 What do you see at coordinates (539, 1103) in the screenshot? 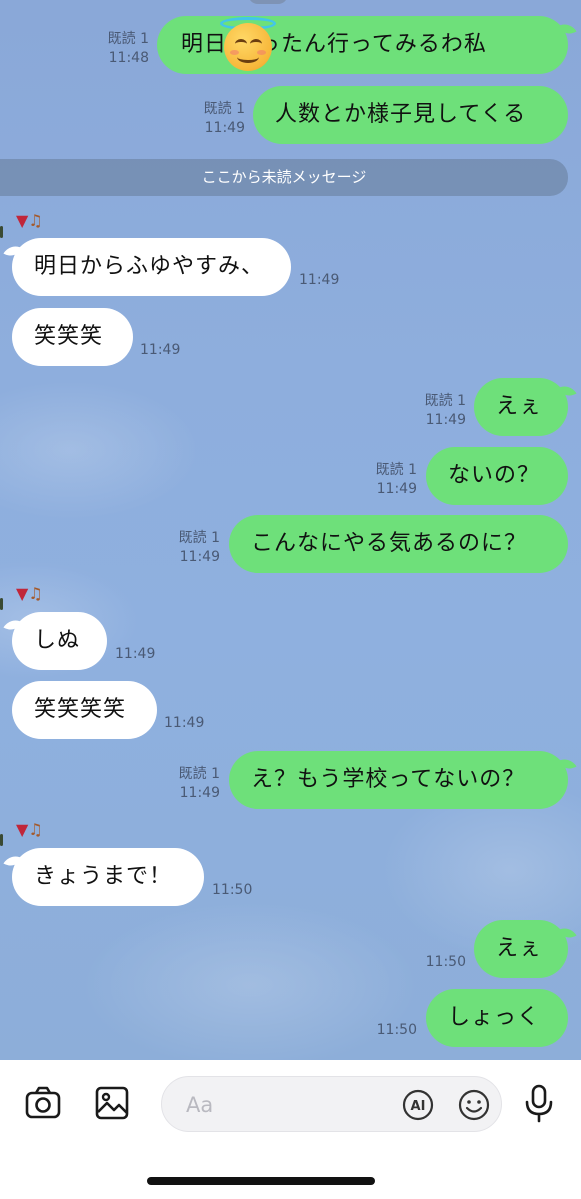
I see `microphone-icon` at bounding box center [539, 1103].